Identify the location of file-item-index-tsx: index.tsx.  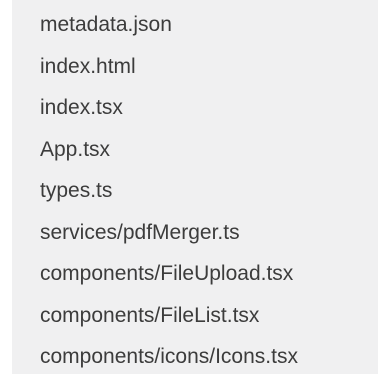
(169, 108).